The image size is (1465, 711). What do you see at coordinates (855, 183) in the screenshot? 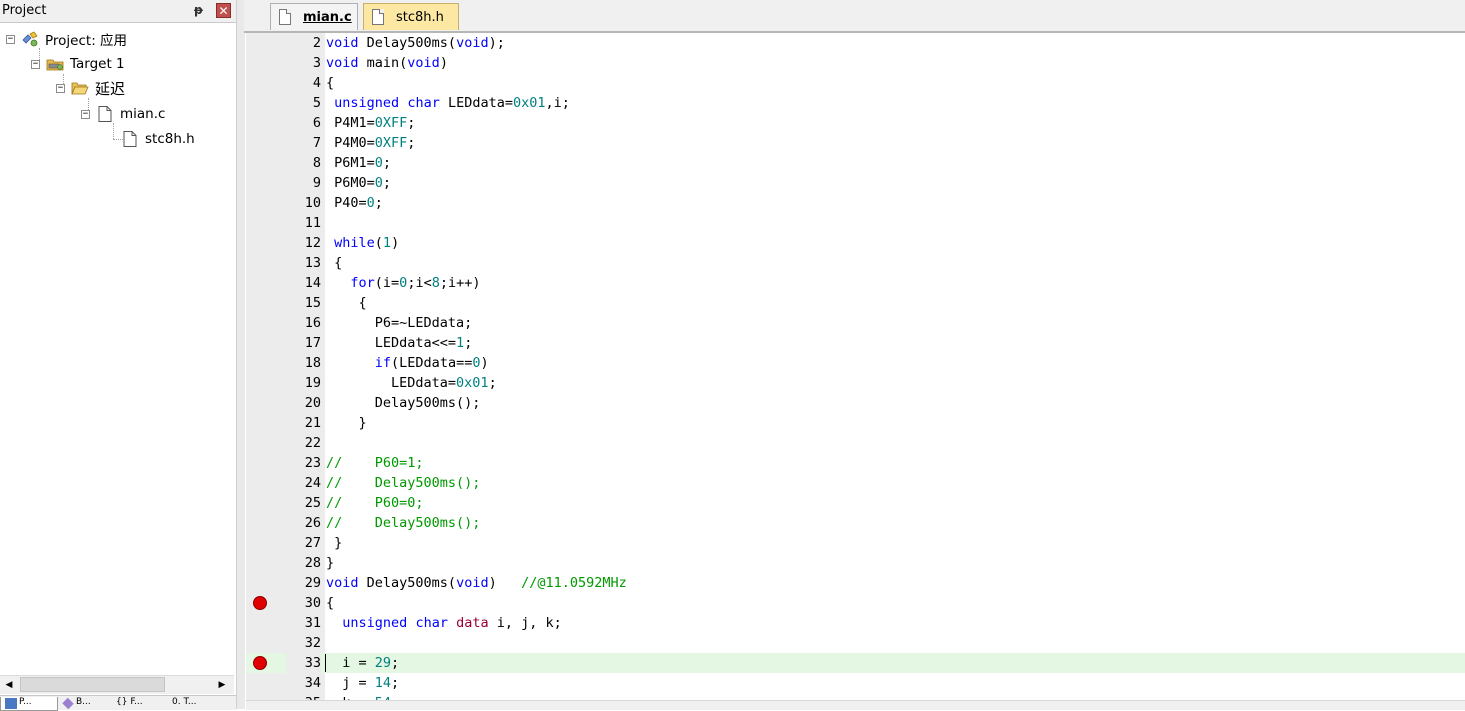
I see `code-line: 9 P6M0=0;` at bounding box center [855, 183].